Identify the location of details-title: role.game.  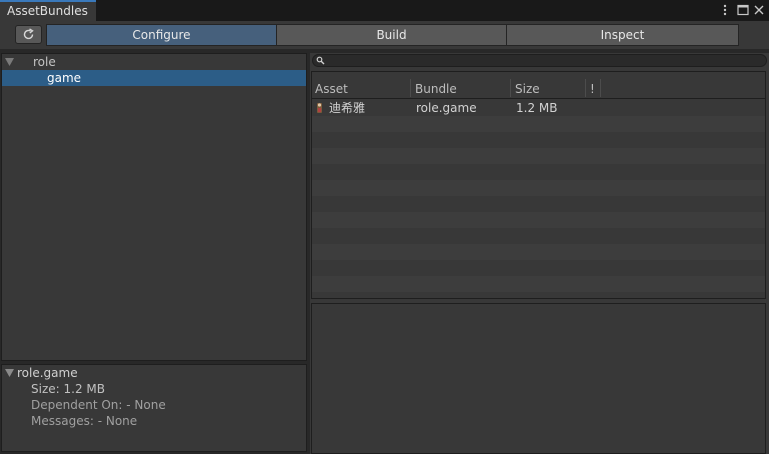
(47, 373).